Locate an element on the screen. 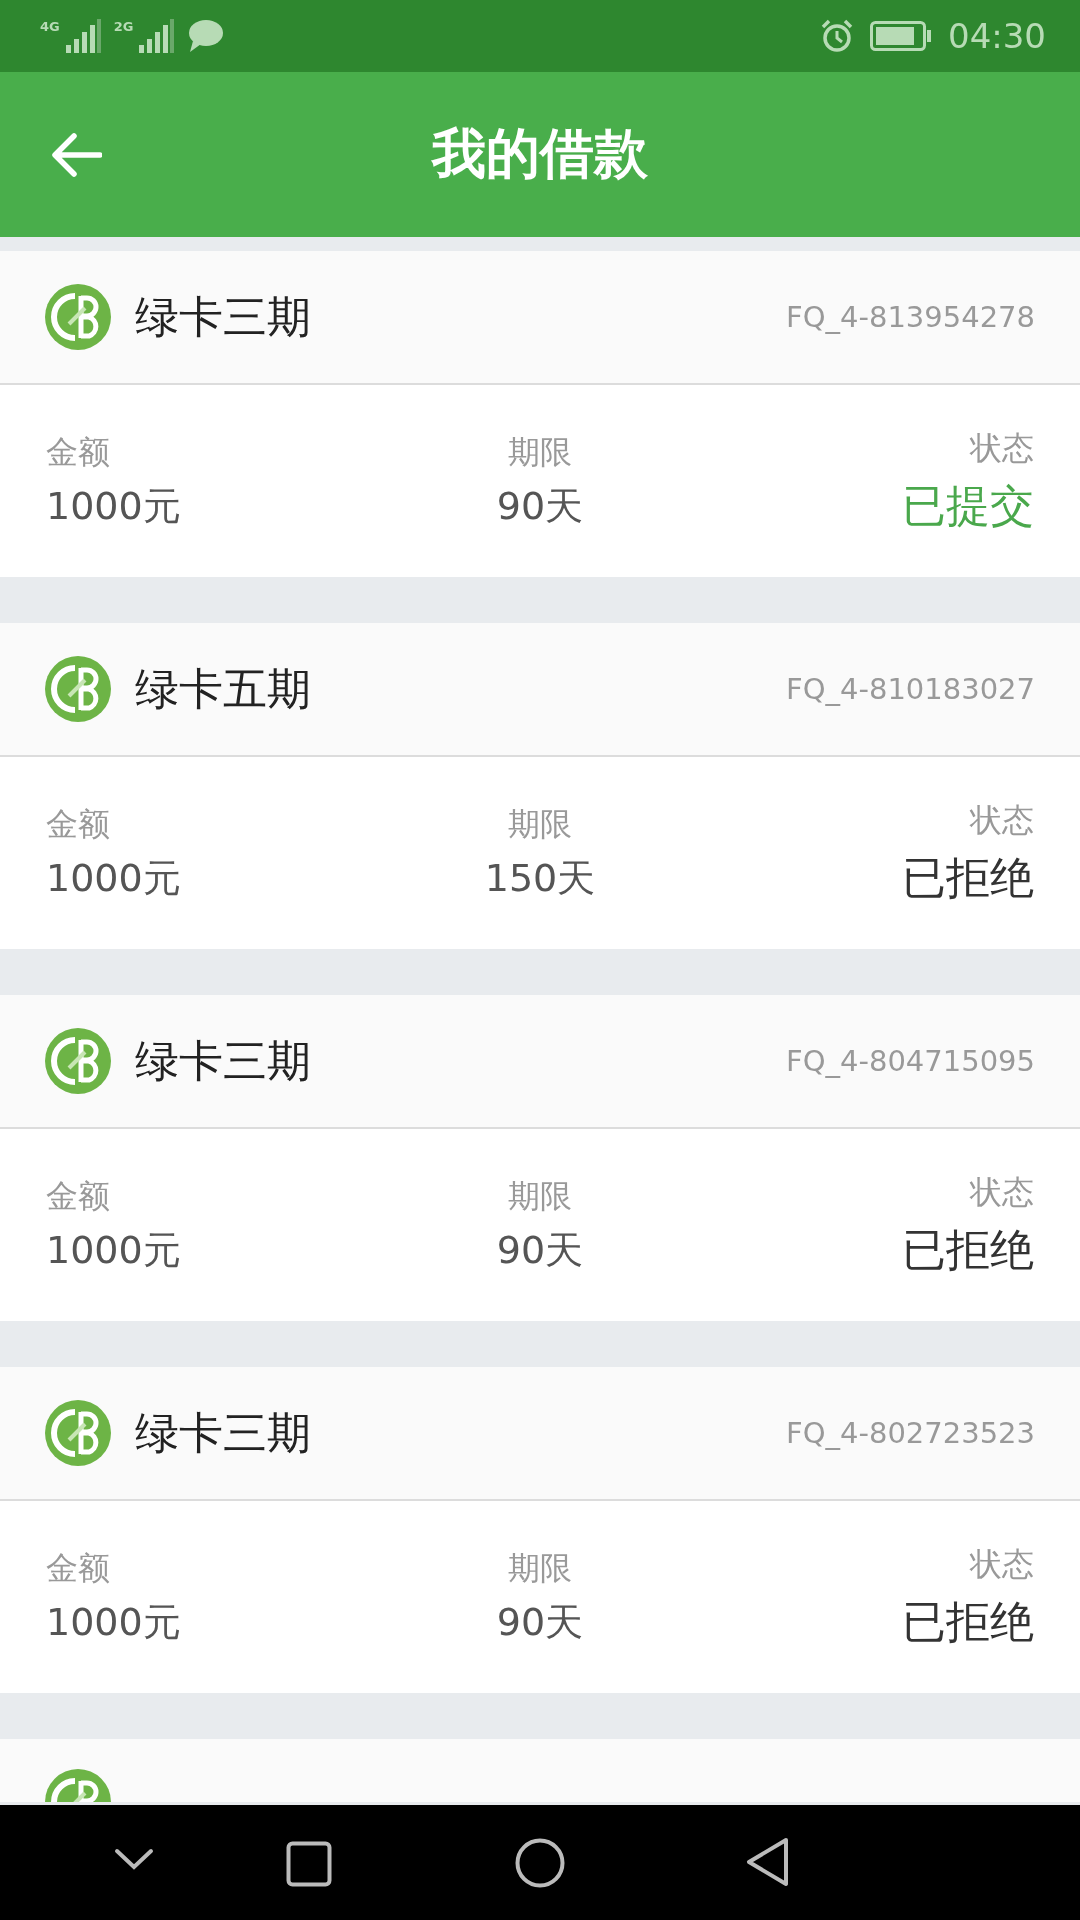 This screenshot has height=1920, width=1080. battery-icon is located at coordinates (901, 36).